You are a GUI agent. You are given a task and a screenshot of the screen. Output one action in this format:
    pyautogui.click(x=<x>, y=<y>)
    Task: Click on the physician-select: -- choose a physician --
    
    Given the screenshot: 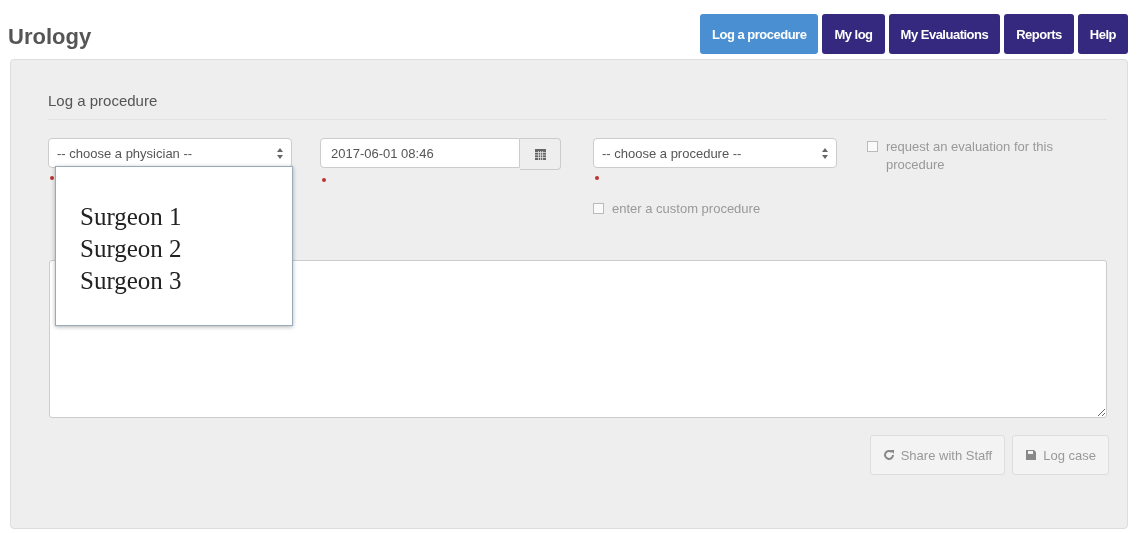 What is the action you would take?
    pyautogui.click(x=170, y=153)
    